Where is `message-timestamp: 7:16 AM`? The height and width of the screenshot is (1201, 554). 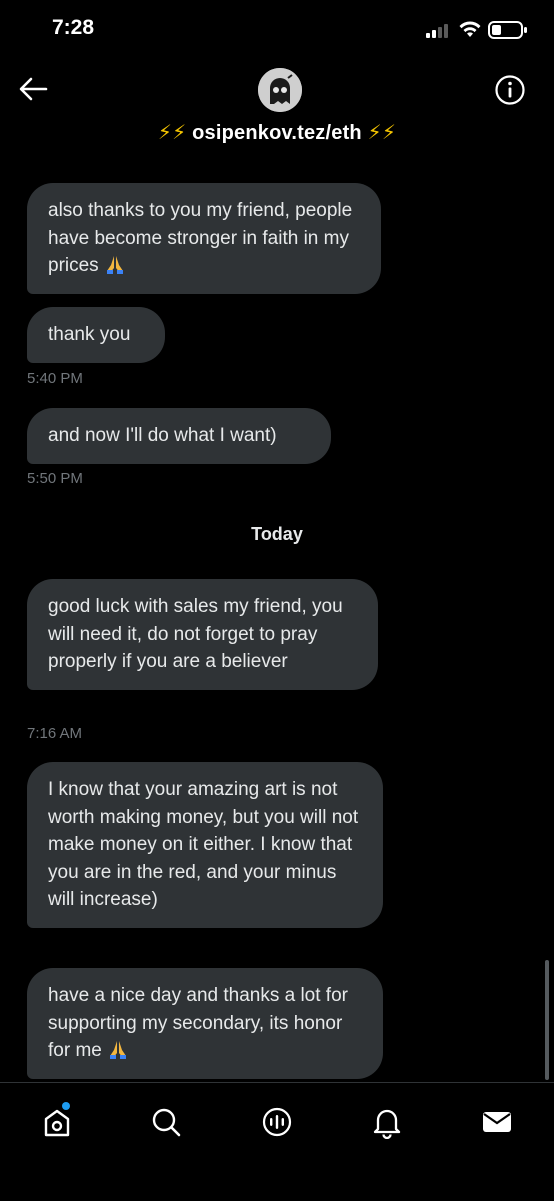 message-timestamp: 7:16 AM is located at coordinates (55, 733).